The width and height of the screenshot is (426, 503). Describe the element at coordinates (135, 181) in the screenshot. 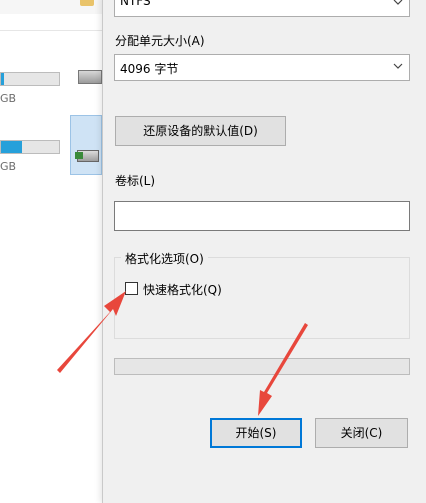

I see `volume-label: 卷标(L)` at that location.